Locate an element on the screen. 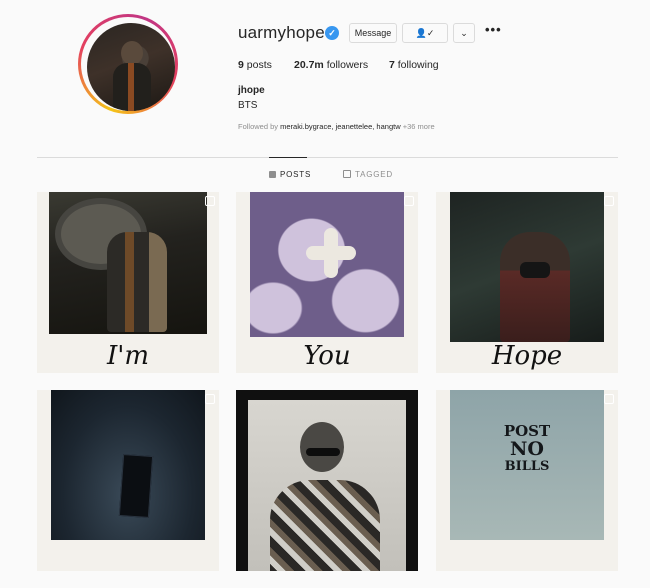 This screenshot has height=588, width=650. profile-full-name: jhope is located at coordinates (251, 90).